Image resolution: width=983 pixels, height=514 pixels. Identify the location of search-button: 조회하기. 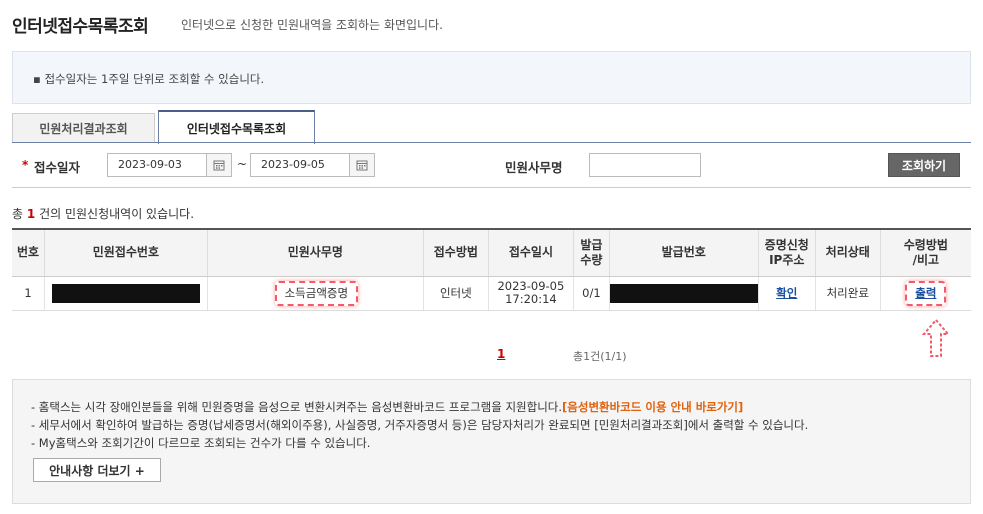
(924, 165).